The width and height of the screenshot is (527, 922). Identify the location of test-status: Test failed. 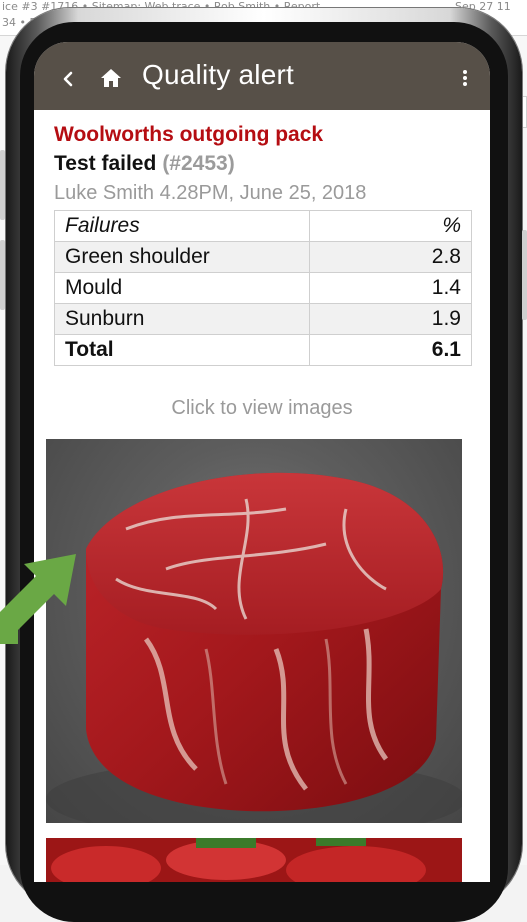
(105, 163).